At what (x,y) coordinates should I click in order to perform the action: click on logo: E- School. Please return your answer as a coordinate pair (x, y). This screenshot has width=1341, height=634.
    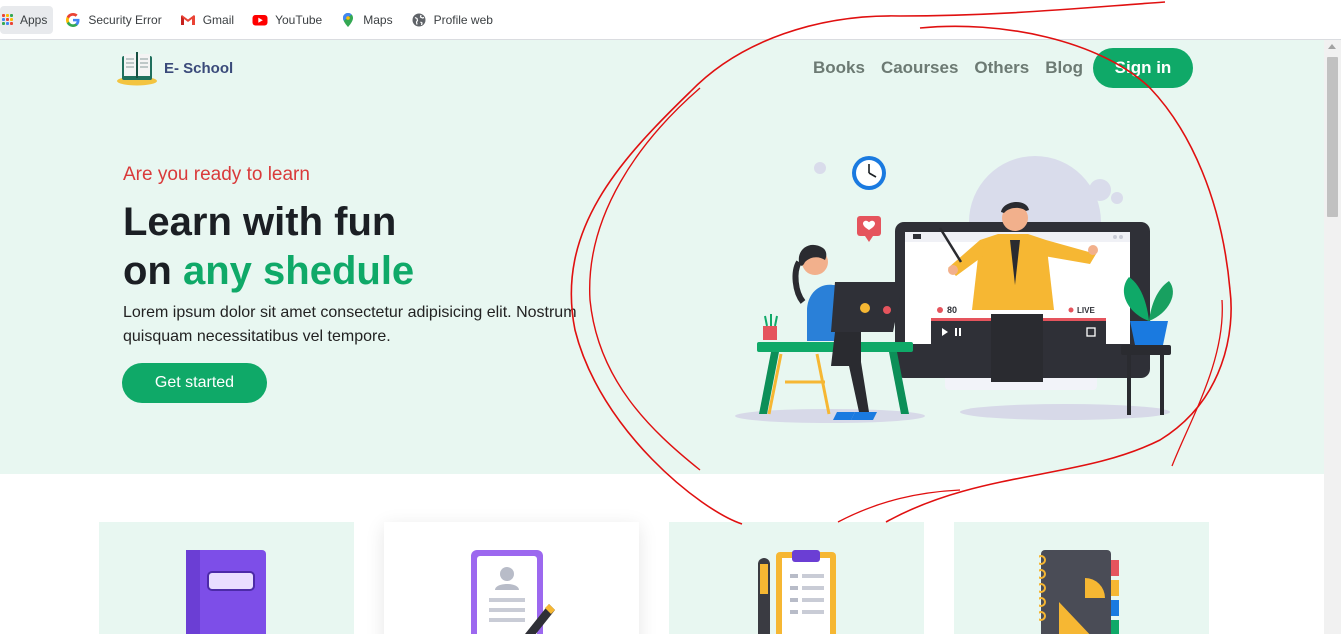
    Looking at the image, I should click on (174, 68).